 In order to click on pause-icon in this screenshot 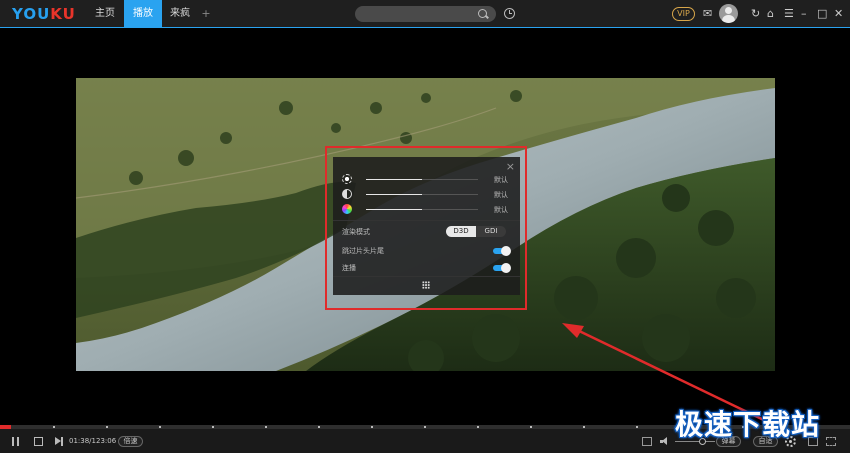, I will do `click(16, 441)`.